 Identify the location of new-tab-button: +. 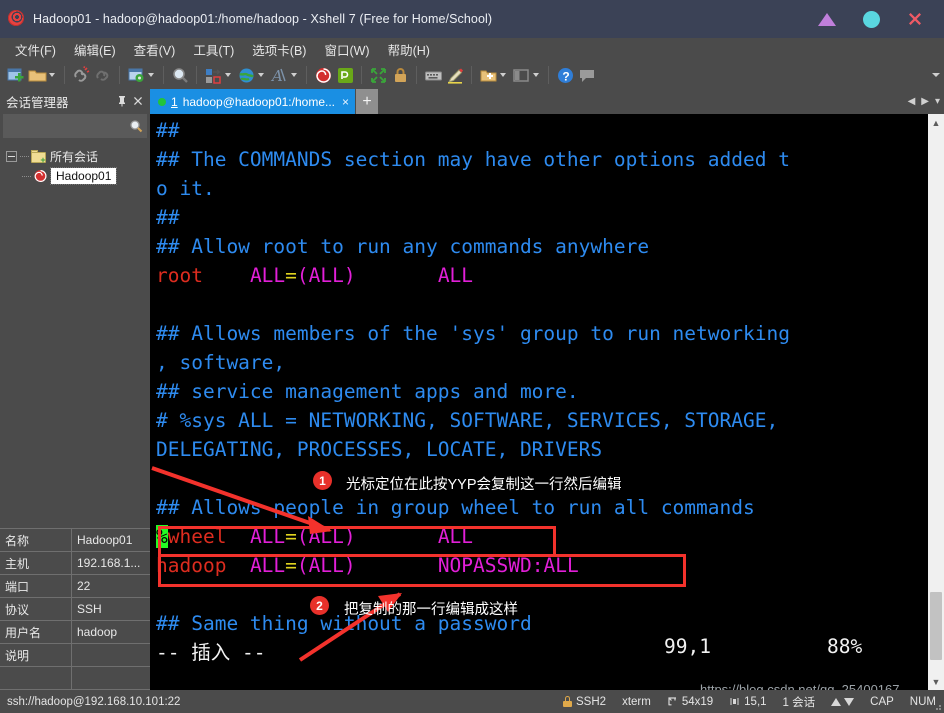
(367, 101).